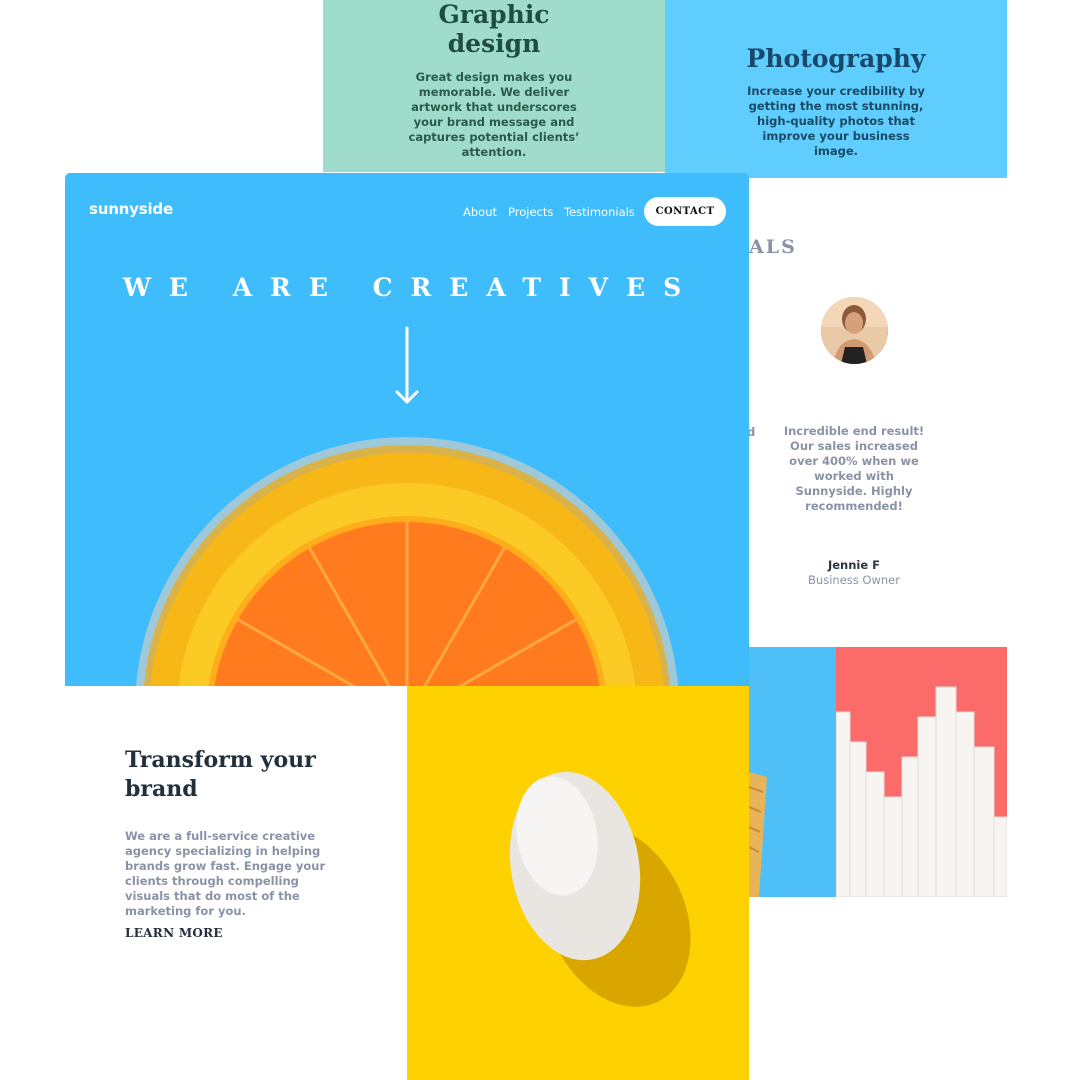 This screenshot has height=1080, width=1080. Describe the element at coordinates (411, 287) in the screenshot. I see `hero-title: WE ARE CREATIVES` at that location.